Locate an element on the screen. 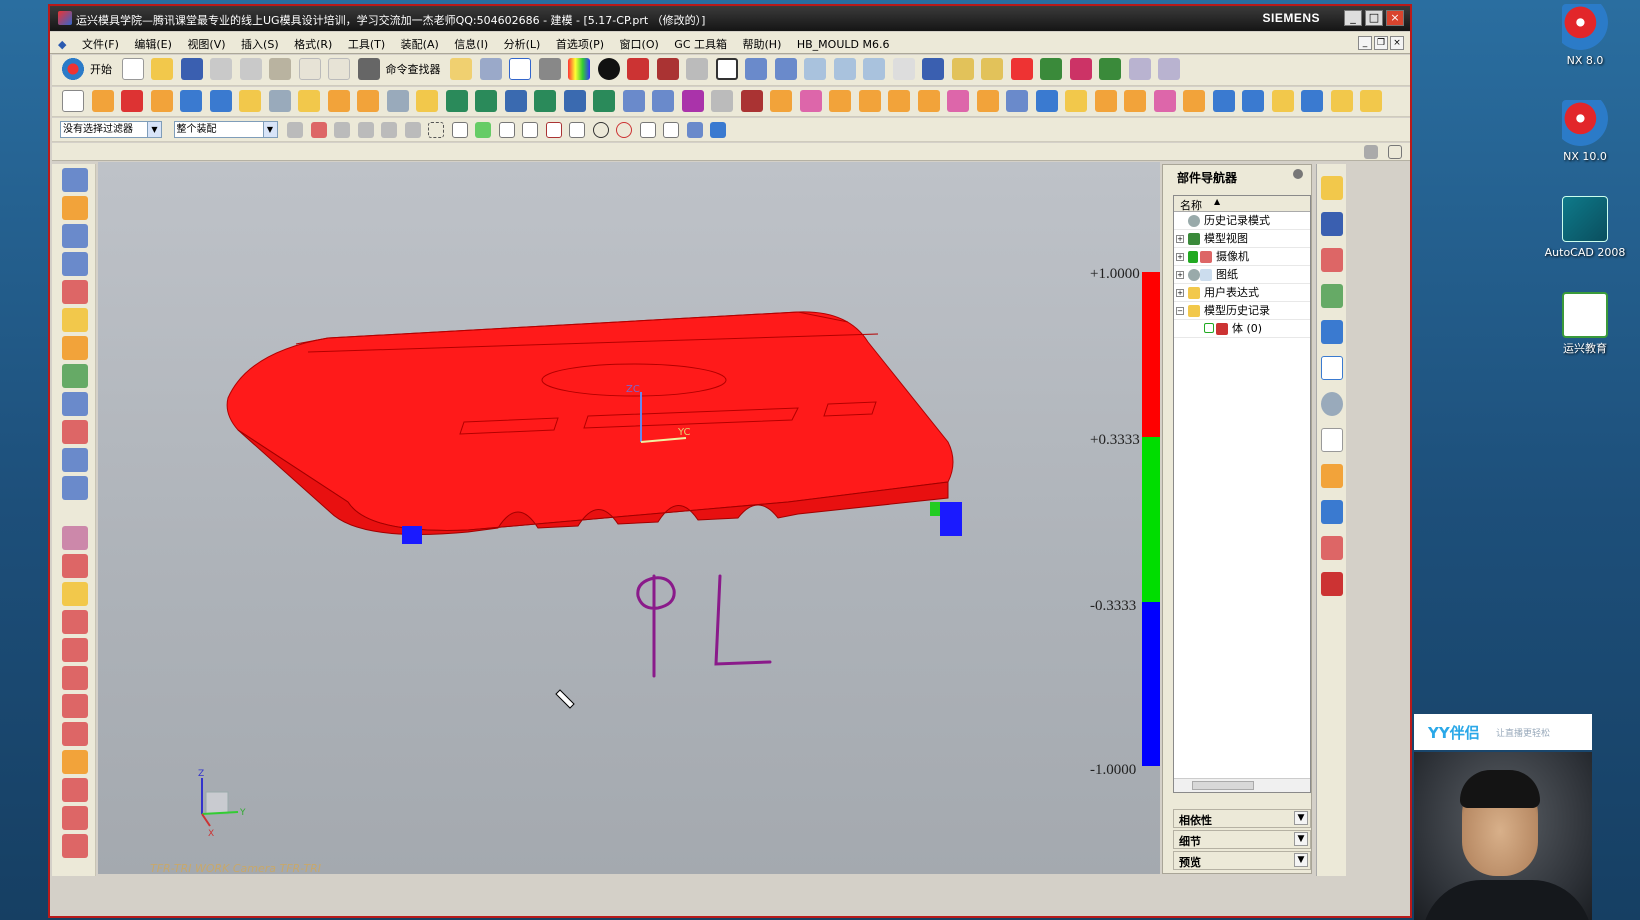 The width and height of the screenshot is (1640, 920). preview-panel: 预览 ▼ is located at coordinates (1242, 860).